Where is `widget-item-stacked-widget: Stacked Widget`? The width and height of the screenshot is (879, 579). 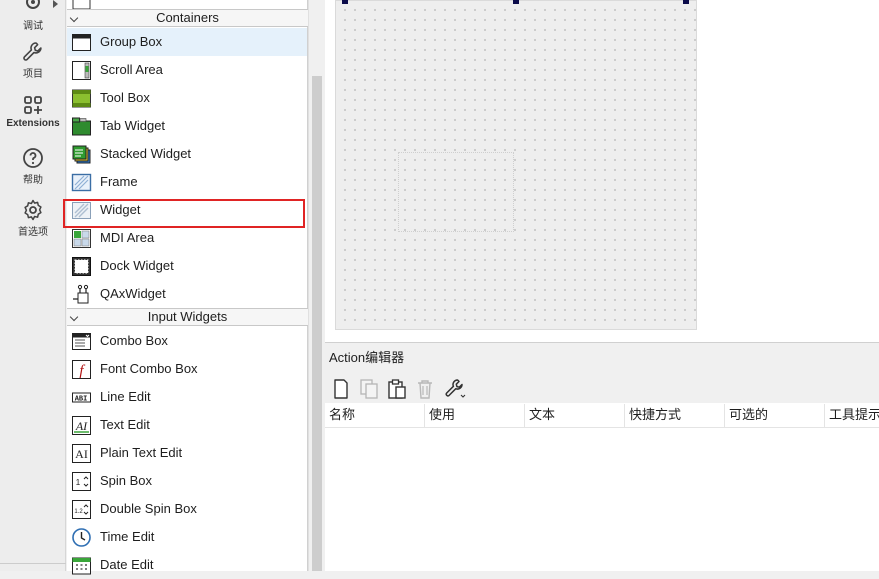
widget-item-stacked-widget: Stacked Widget is located at coordinates (187, 154).